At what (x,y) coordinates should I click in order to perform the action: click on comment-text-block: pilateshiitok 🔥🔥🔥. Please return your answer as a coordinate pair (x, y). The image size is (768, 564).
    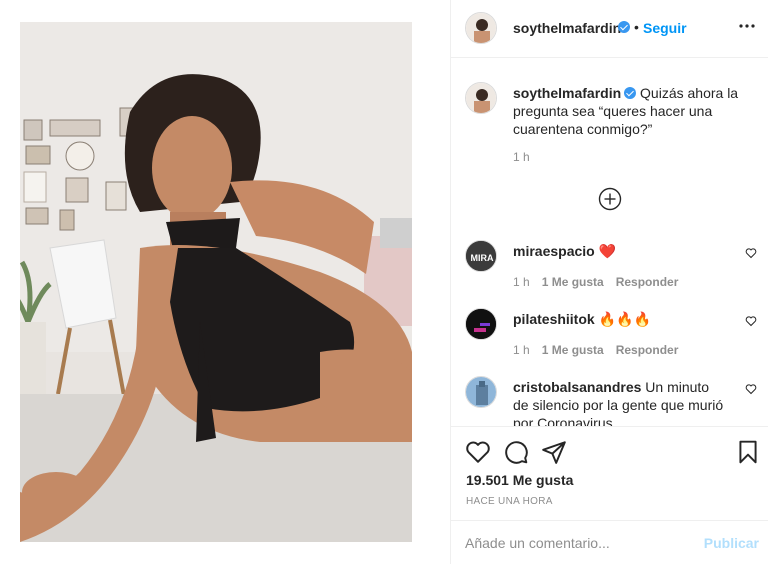
    Looking at the image, I should click on (620, 319).